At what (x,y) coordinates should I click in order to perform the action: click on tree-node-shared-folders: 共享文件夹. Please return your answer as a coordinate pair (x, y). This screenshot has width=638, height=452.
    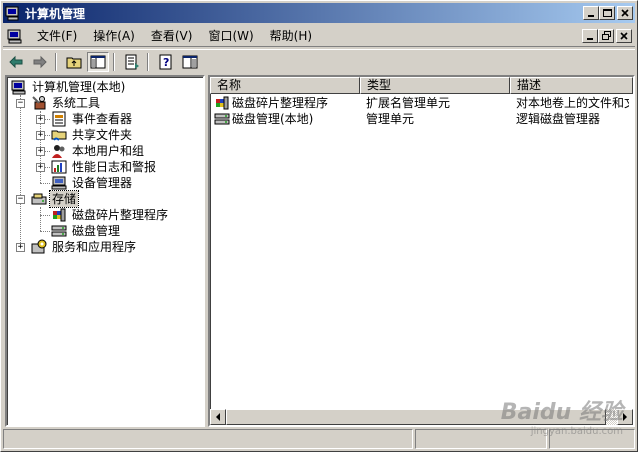
    Looking at the image, I should click on (92, 135).